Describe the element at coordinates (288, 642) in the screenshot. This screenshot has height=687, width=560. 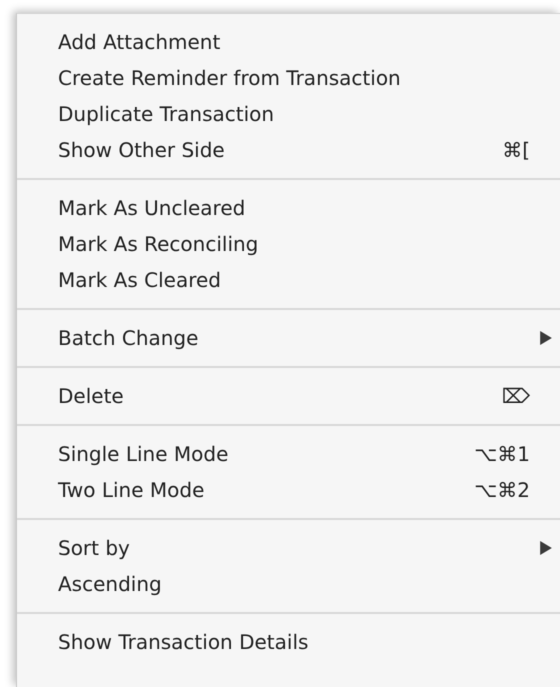
I see `menu-item: Show Transaction Details` at that location.